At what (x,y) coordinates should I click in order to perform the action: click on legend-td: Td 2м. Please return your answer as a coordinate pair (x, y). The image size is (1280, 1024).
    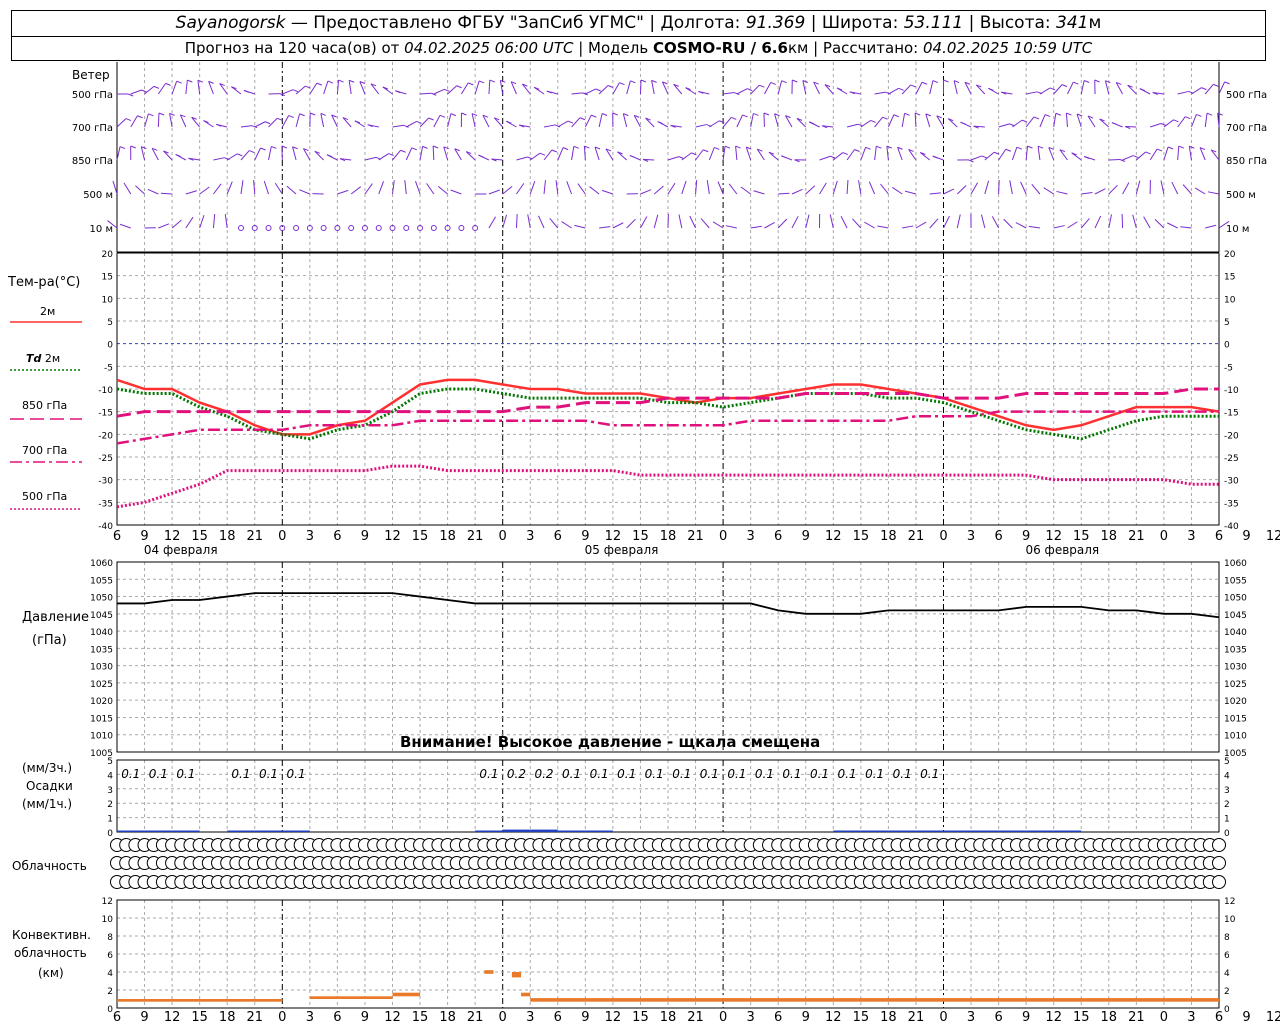
    Looking at the image, I should click on (43, 358).